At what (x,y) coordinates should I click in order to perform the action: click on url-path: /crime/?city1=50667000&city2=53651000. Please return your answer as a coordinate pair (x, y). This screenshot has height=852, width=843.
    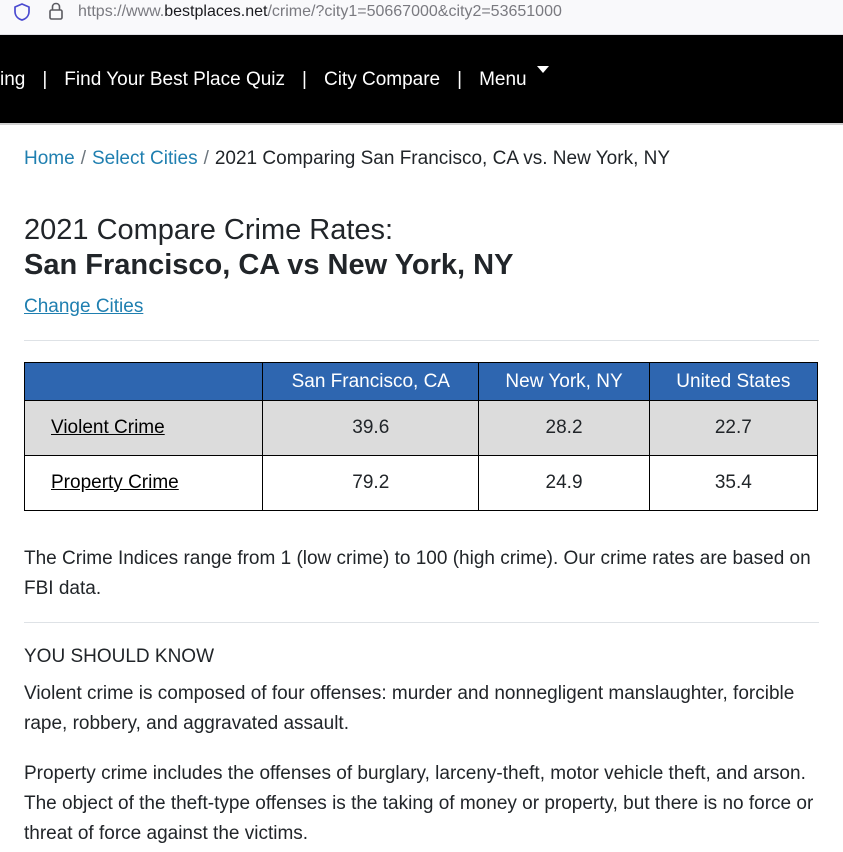
    Looking at the image, I should click on (414, 11).